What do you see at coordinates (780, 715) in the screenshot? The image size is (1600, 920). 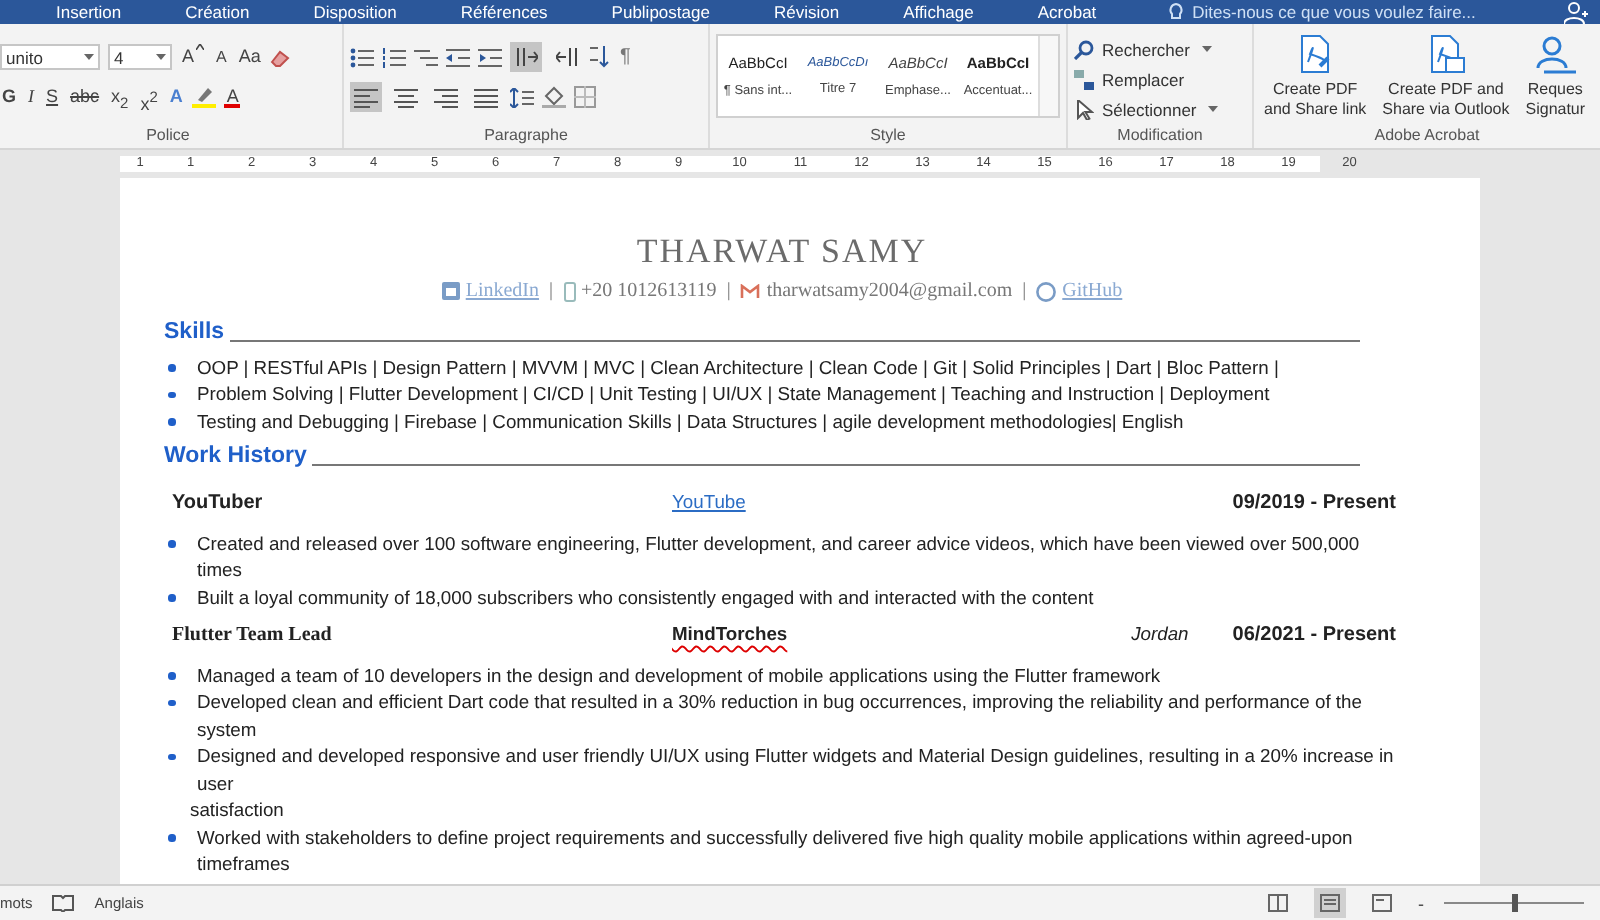 I see `job-bullet-text: Developed clean and efficient Dart code that resulted in a 30% reduction in bug occurrences, improving the reliability and performance of the system` at bounding box center [780, 715].